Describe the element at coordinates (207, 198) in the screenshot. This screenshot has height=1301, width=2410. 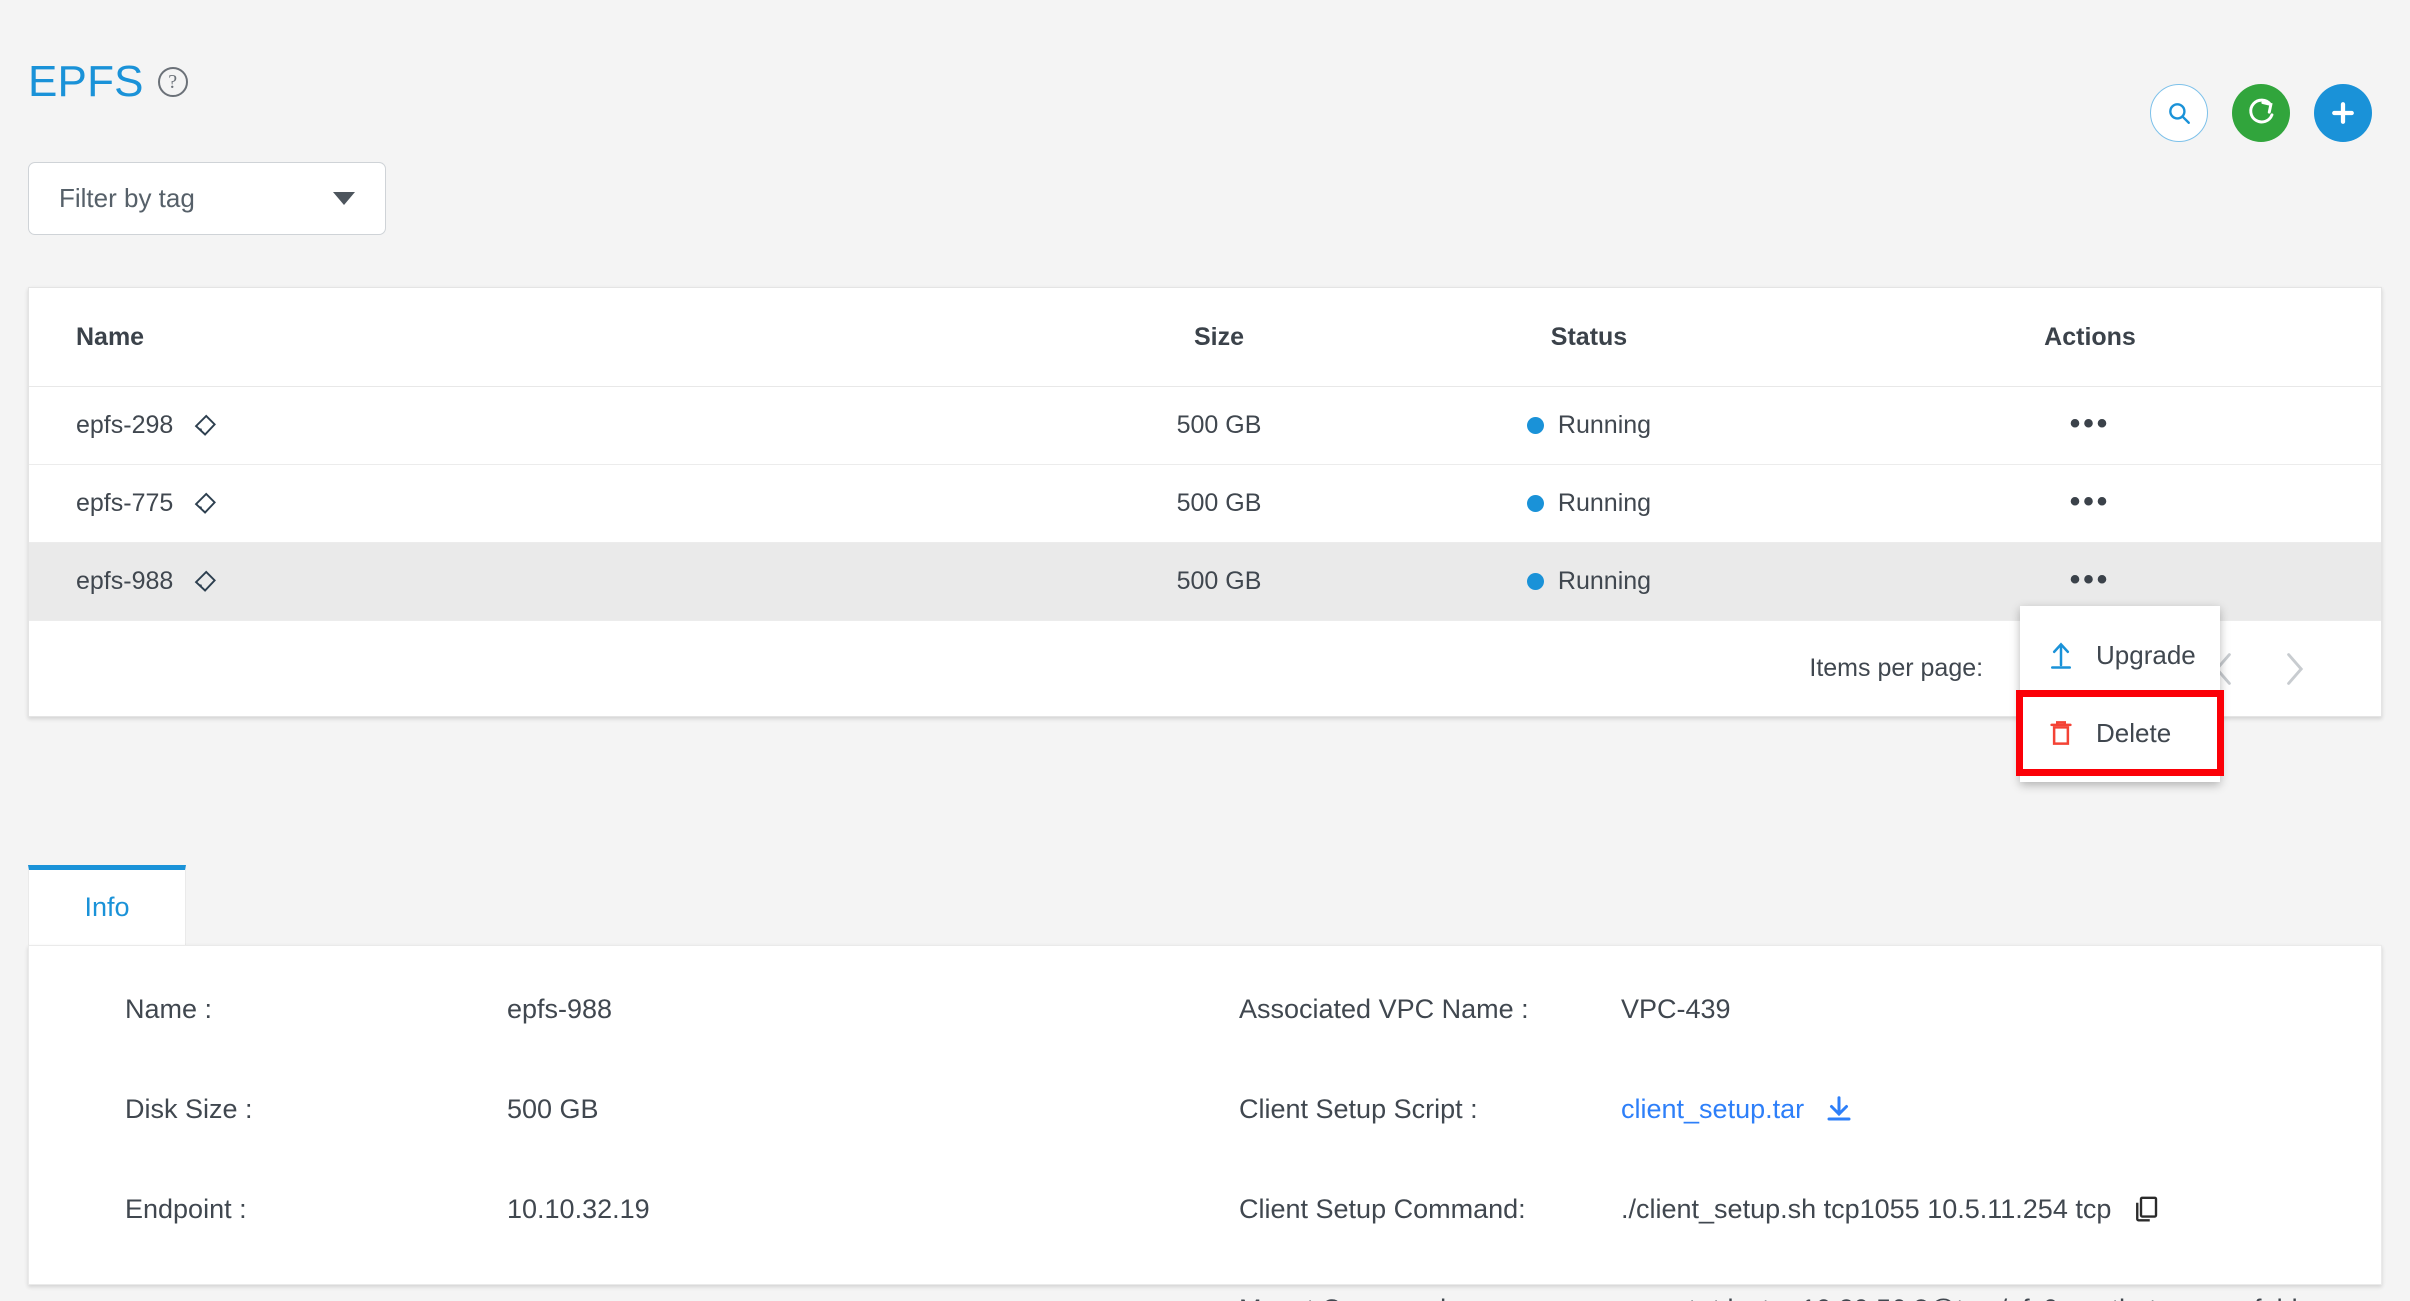
I see `filter-by-tag-select: Filter by tag` at that location.